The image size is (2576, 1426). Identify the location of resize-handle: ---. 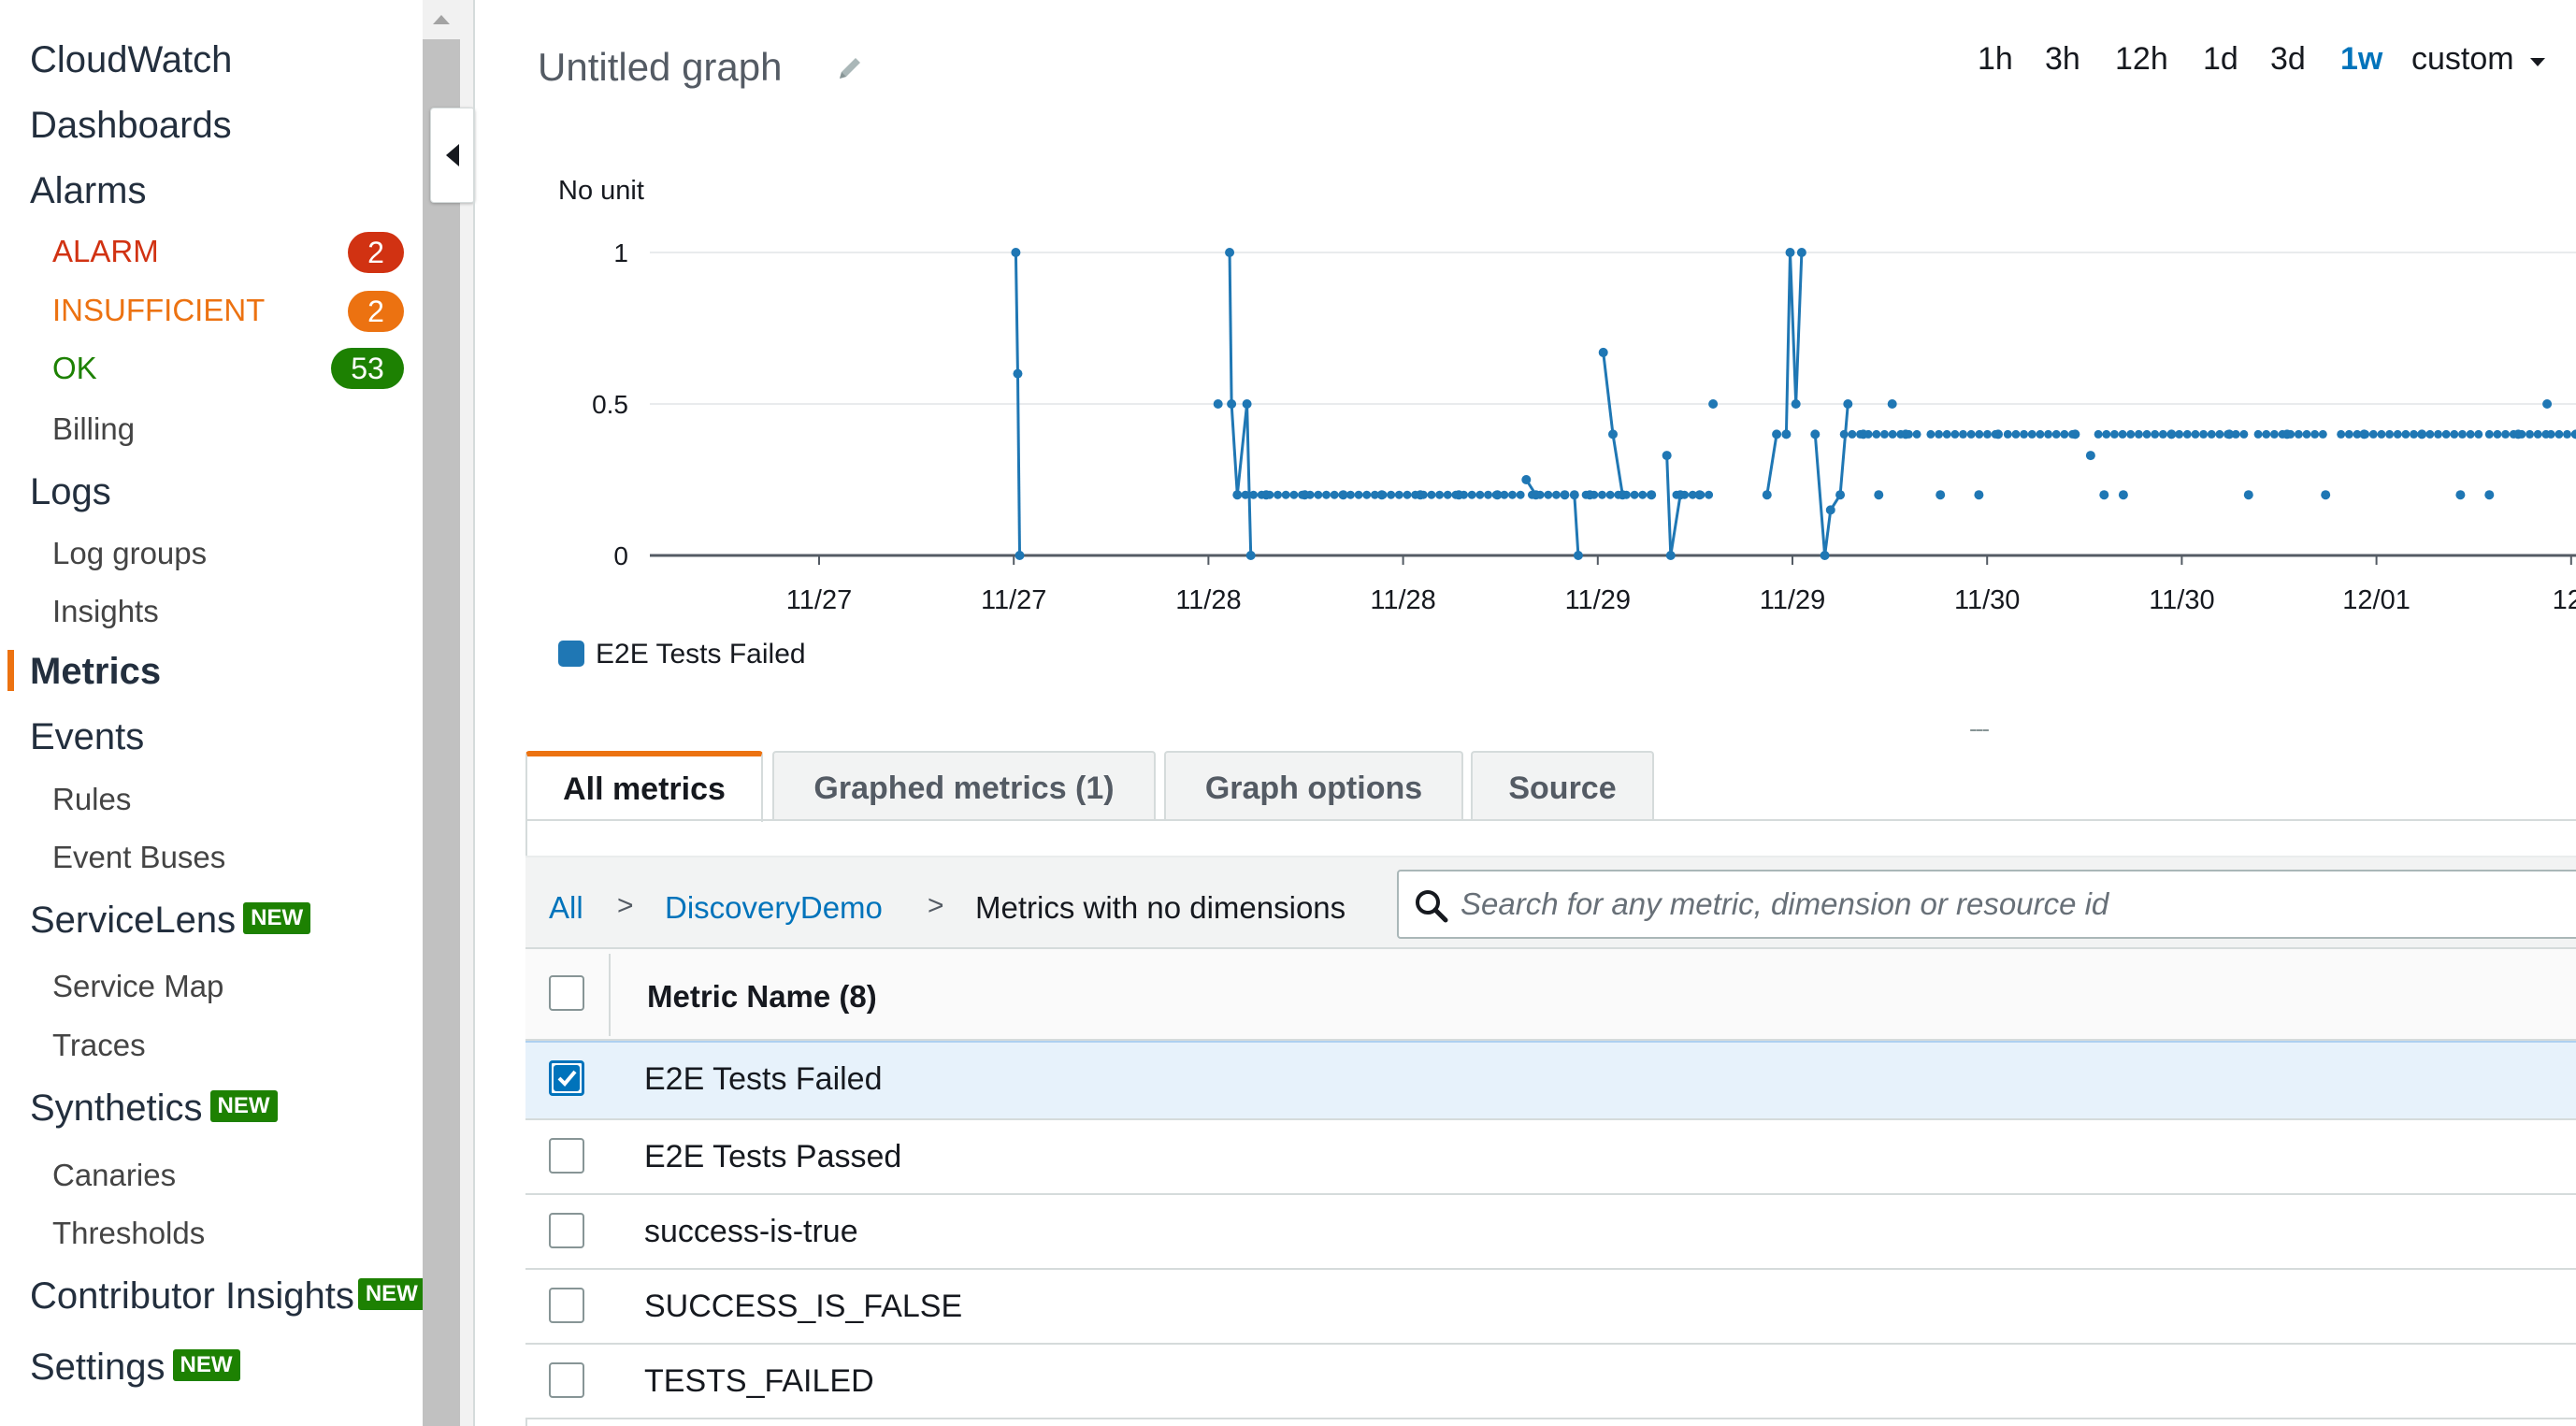
(1979, 728).